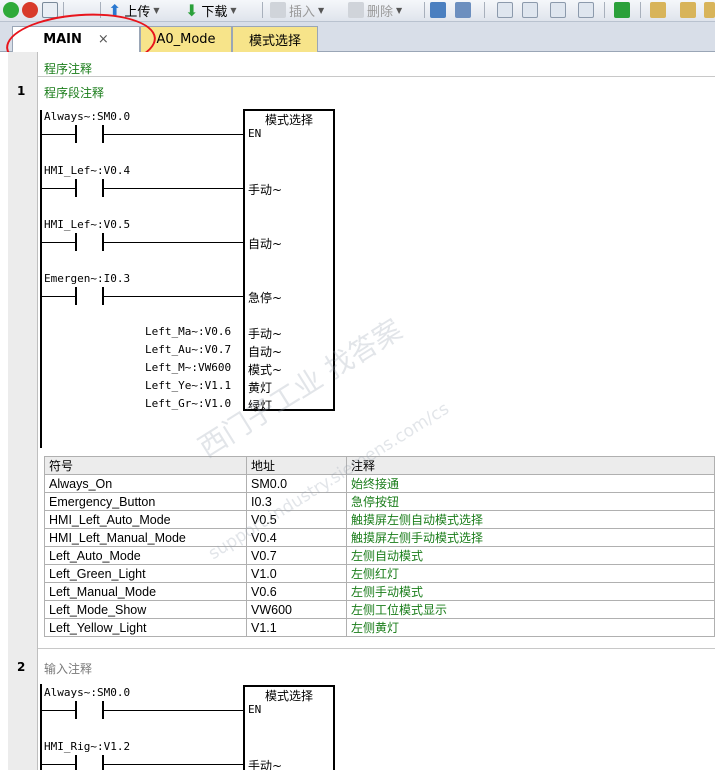  What do you see at coordinates (530, 627) in the screenshot?
I see `comment-cell: 左侧黄灯` at bounding box center [530, 627].